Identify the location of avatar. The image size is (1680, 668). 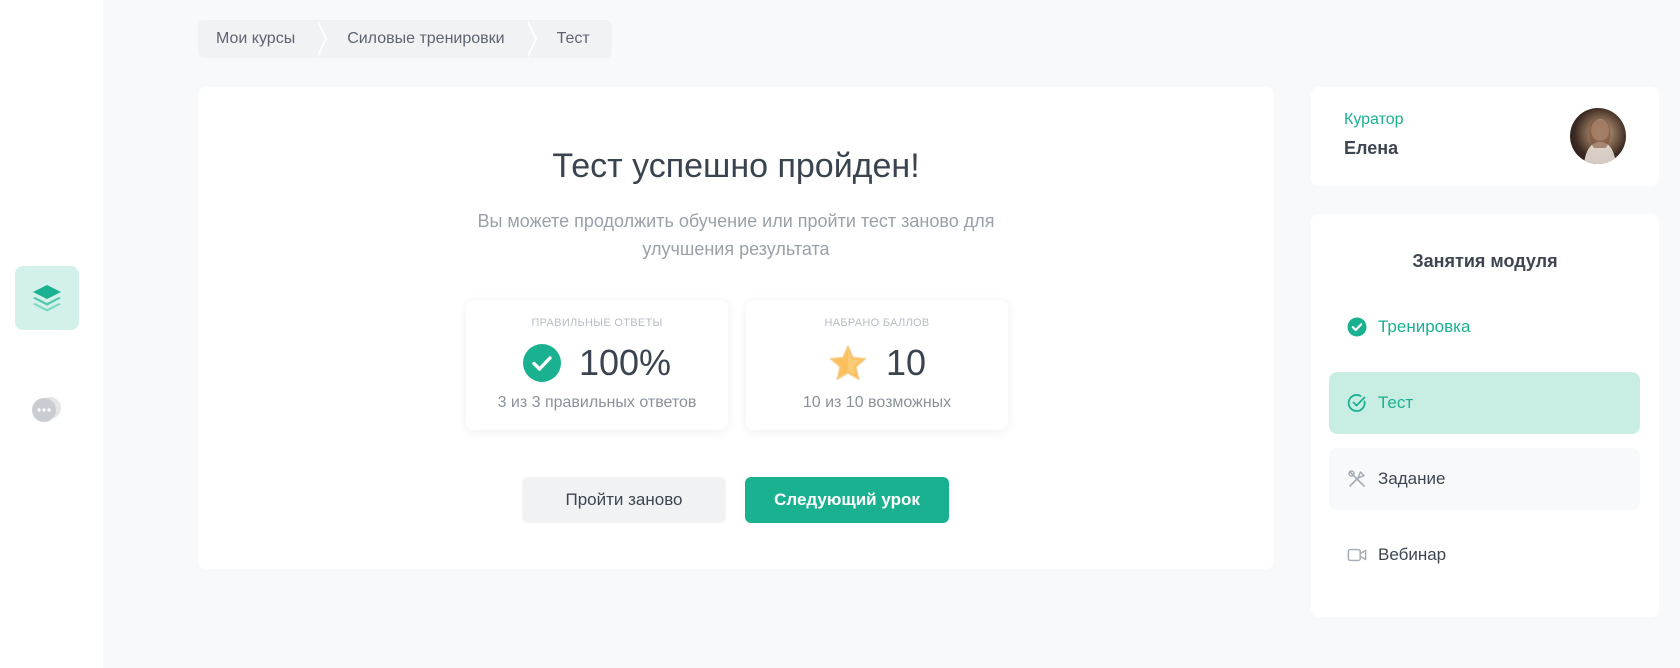
(1598, 136).